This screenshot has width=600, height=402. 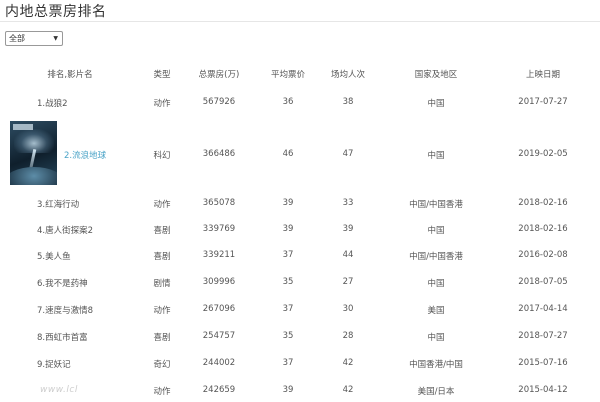 I want to click on table-row: 6.我不是药神 剧情 309996 35 27 中国 2018-07-05, so click(x=300, y=284).